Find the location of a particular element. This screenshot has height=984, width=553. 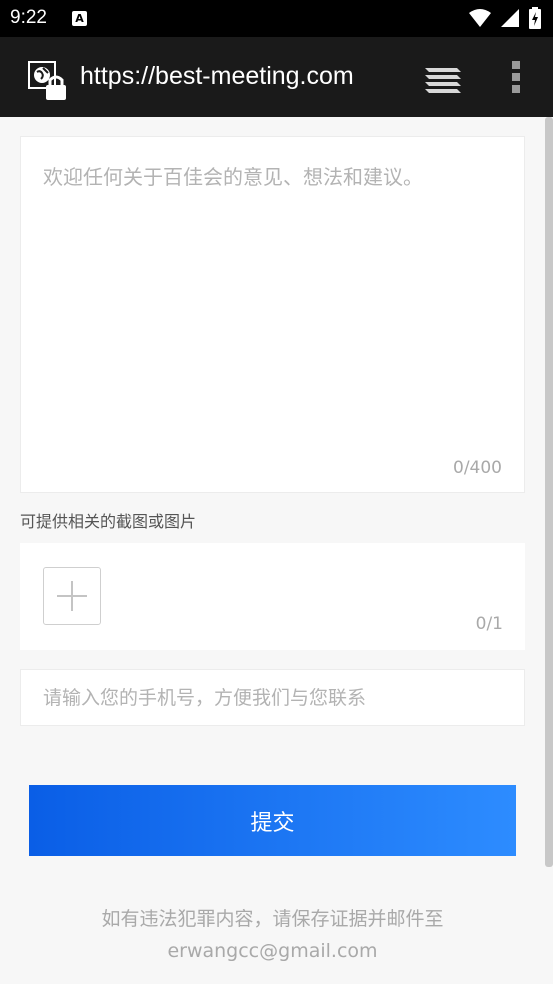

footer-email: erwangcc@gmail.com is located at coordinates (272, 951).